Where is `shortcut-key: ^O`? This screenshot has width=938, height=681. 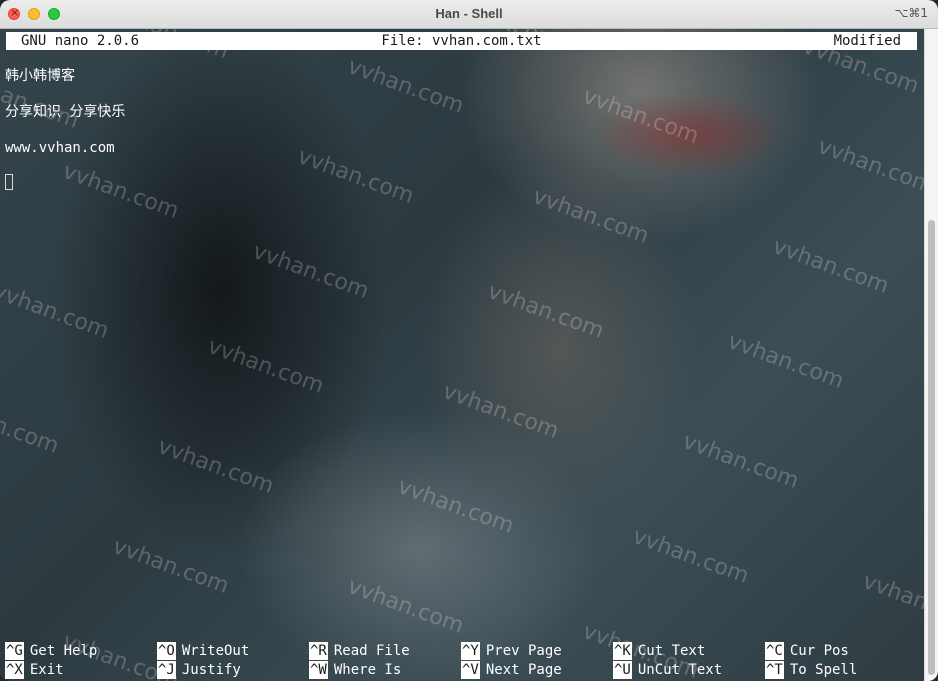
shortcut-key: ^O is located at coordinates (166, 651).